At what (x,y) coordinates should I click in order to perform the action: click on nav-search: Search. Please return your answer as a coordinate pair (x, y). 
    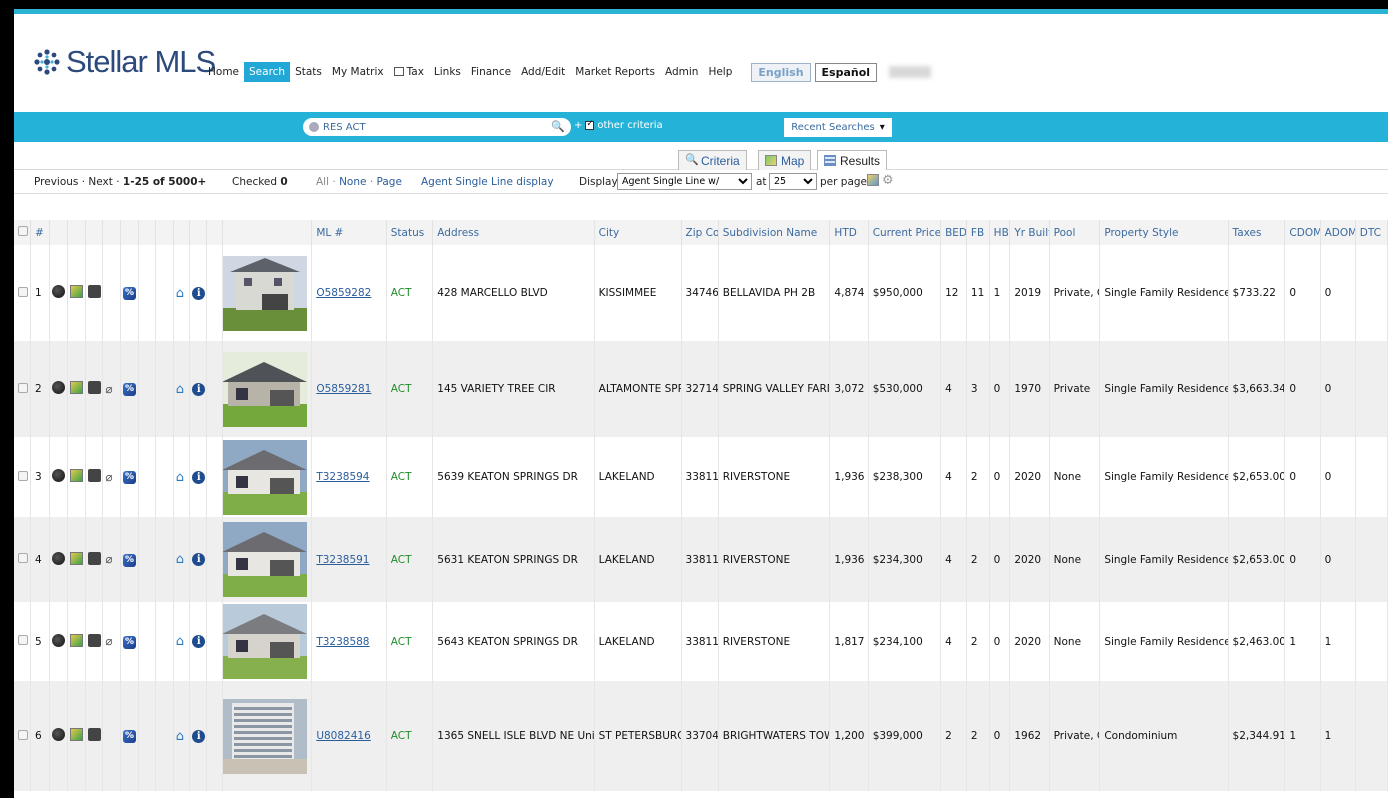
    Looking at the image, I should click on (267, 72).